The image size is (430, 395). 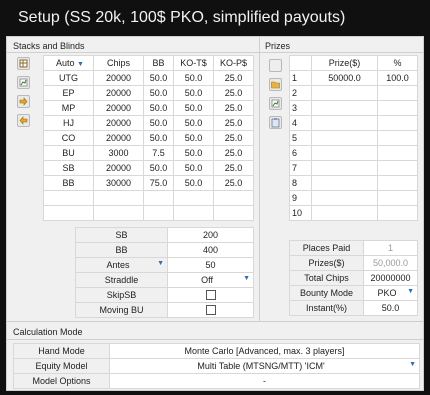 I want to click on table-row: 4, so click(x=353, y=123).